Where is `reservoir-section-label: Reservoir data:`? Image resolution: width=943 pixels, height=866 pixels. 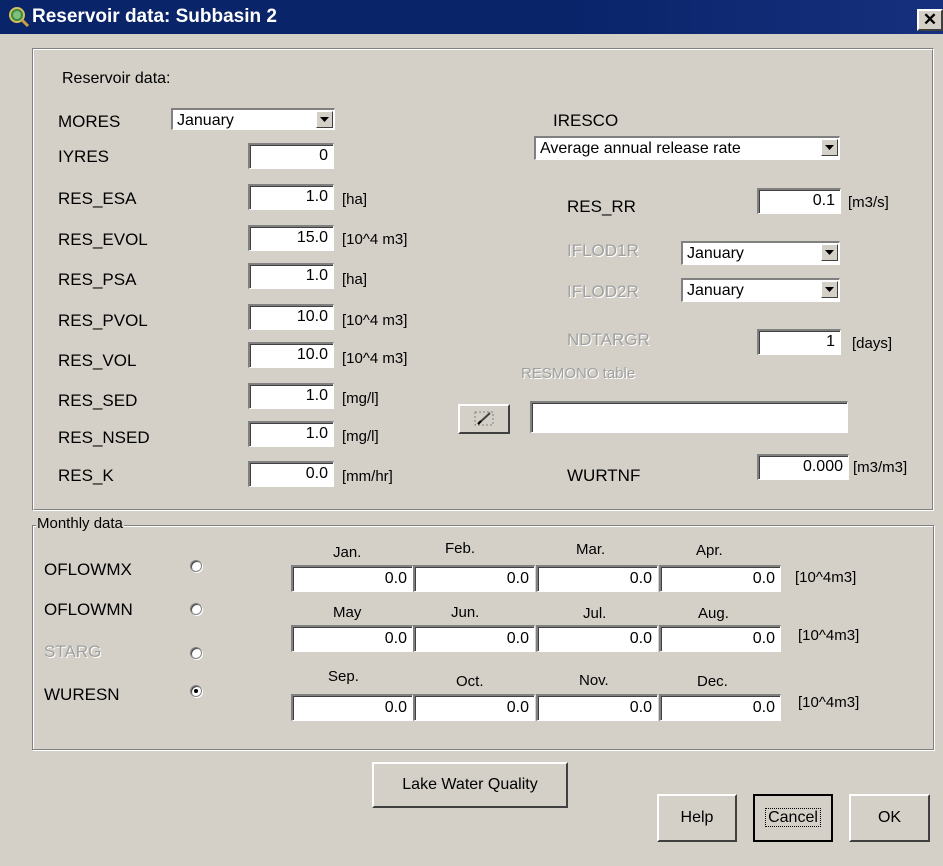
reservoir-section-label: Reservoir data: is located at coordinates (116, 78).